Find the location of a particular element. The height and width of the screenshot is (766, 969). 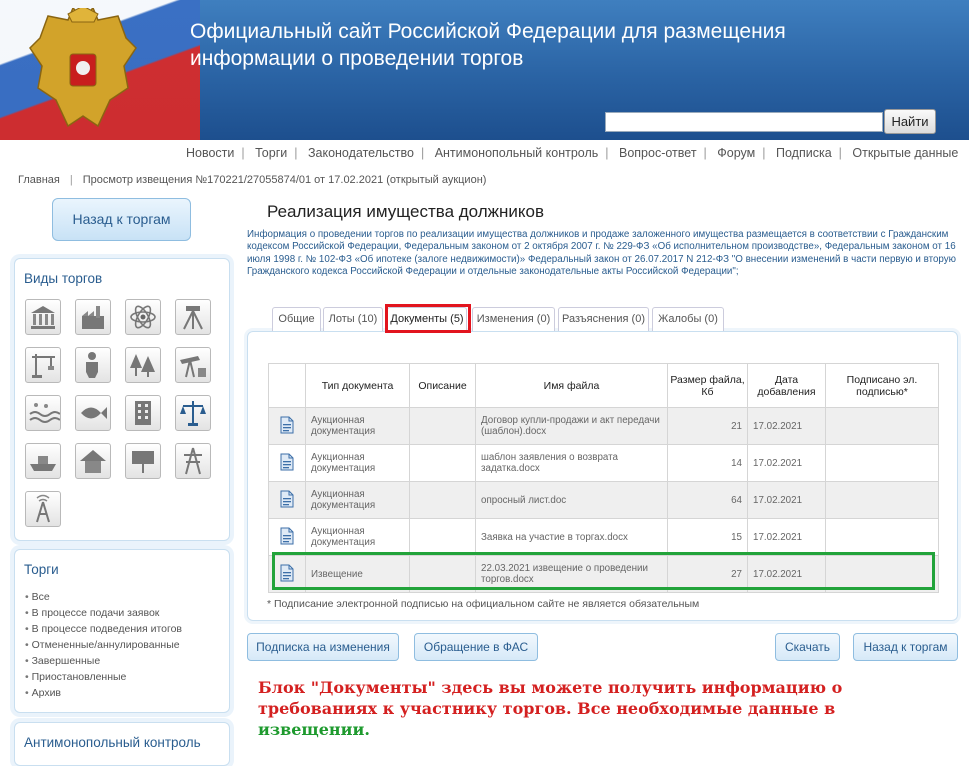

torgi-item-all: Все is located at coordinates (127, 597).